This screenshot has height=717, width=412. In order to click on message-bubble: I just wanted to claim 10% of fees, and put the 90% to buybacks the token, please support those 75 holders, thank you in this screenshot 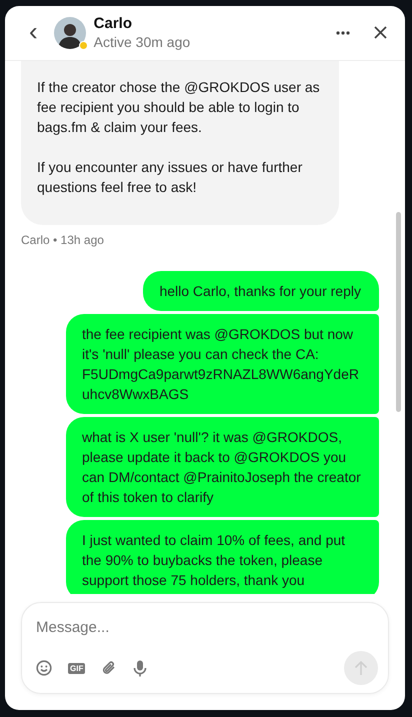, I will do `click(222, 557)`.